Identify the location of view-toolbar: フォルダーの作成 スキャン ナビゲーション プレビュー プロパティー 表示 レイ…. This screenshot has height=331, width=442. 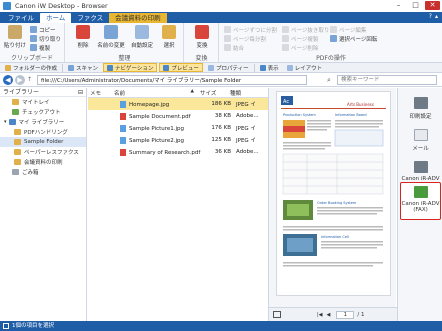
(221, 68).